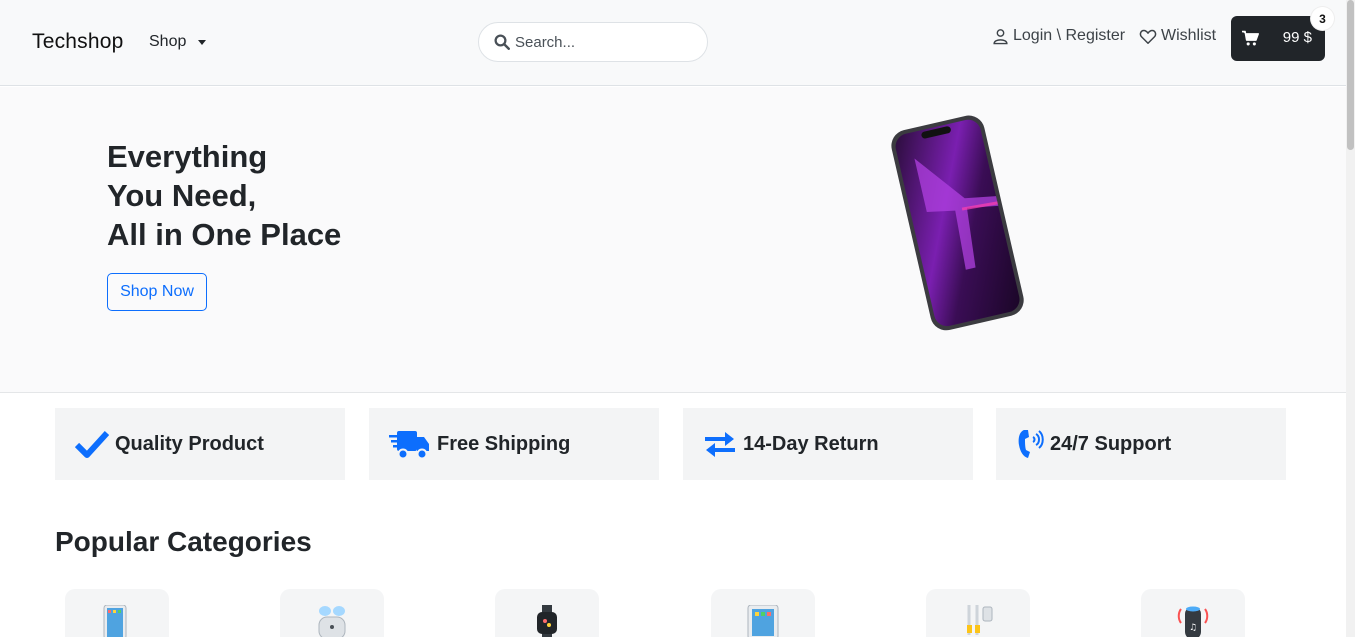 The width and height of the screenshot is (1355, 637). I want to click on category-card-tablets, so click(763, 613).